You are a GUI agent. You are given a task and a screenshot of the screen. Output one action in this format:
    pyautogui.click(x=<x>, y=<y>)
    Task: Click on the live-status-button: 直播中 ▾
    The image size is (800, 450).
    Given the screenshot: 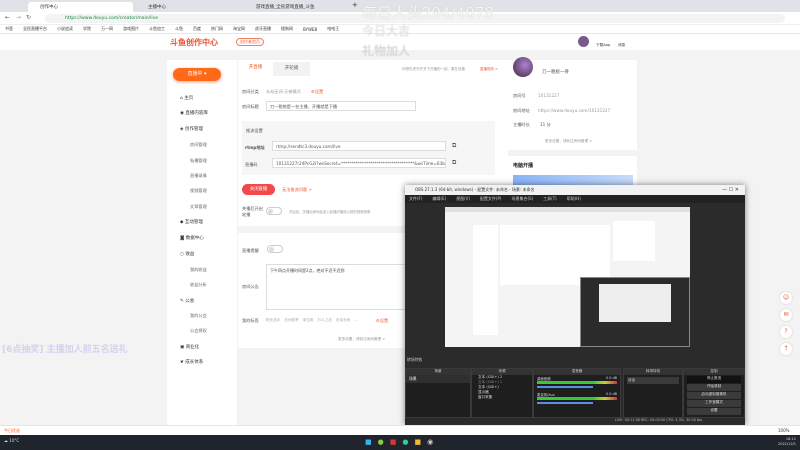 What is the action you would take?
    pyautogui.click(x=197, y=74)
    